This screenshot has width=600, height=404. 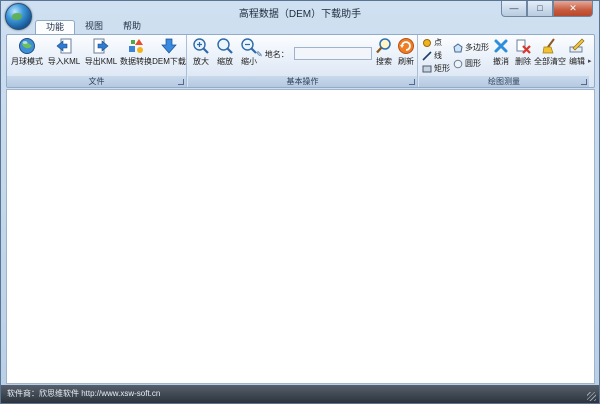 I want to click on clear-all-icon, so click(x=548, y=46).